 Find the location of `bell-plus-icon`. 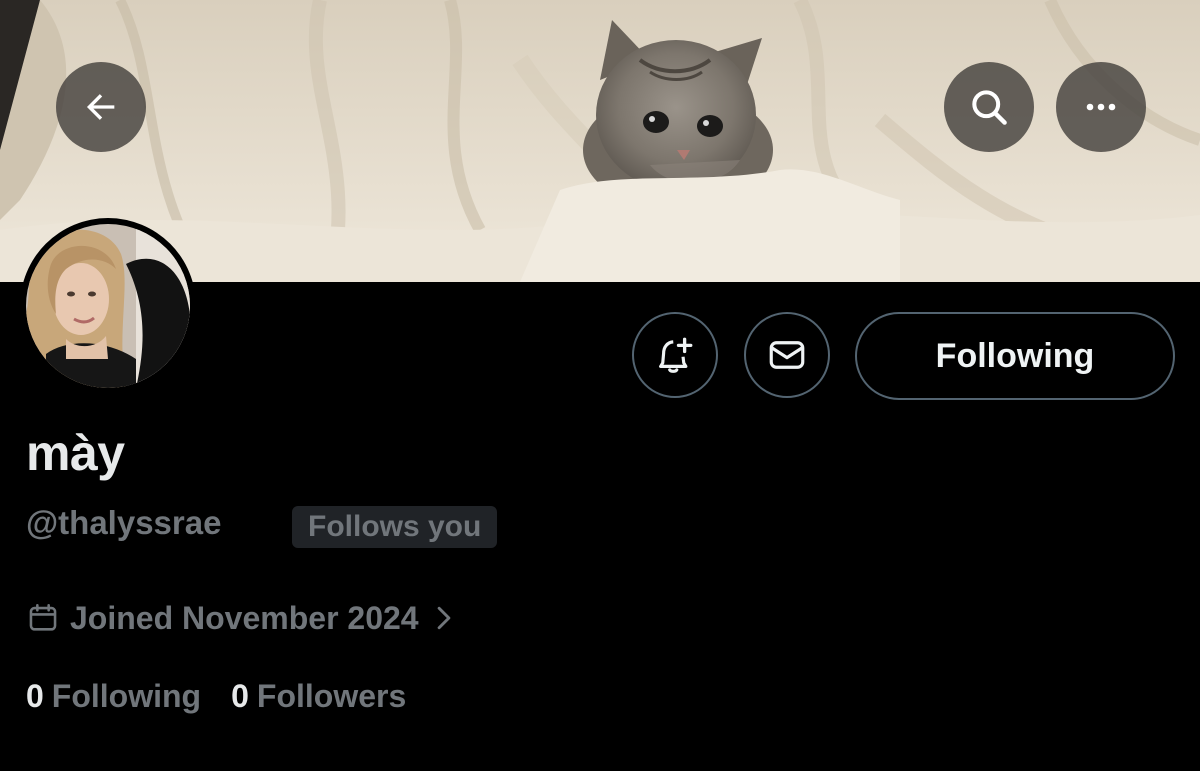

bell-plus-icon is located at coordinates (676, 355).